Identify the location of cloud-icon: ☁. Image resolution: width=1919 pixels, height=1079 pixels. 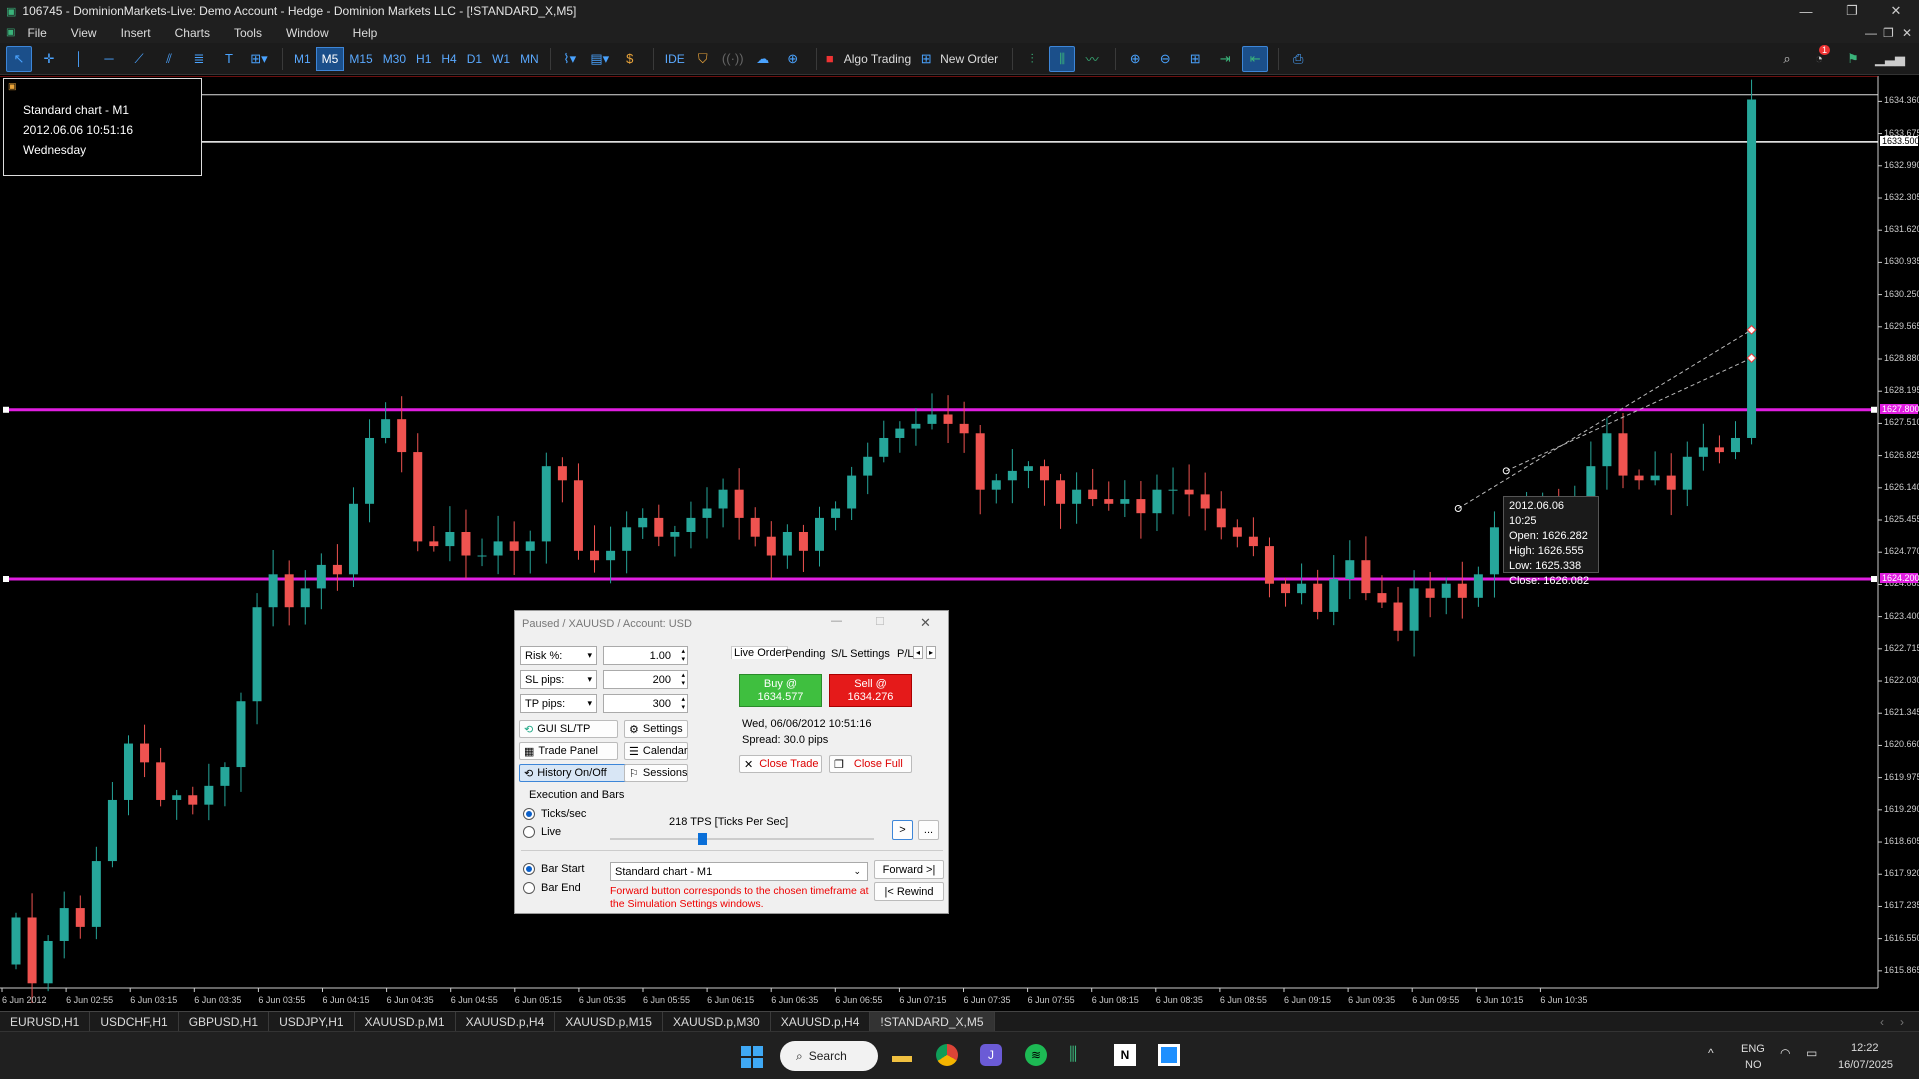
(763, 59).